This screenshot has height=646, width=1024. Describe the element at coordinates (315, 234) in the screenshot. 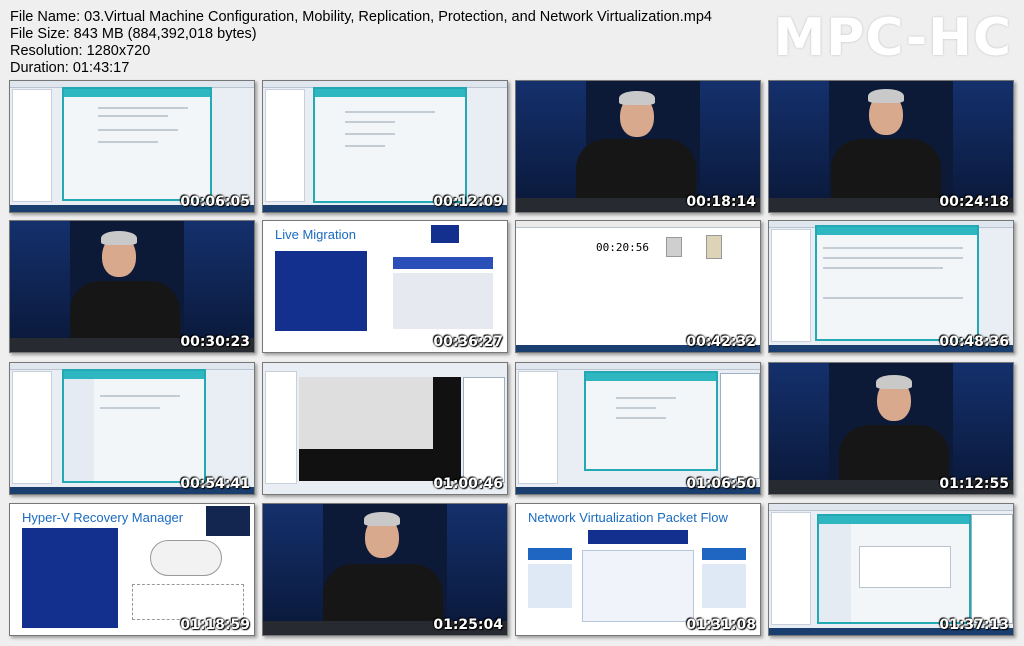

I see `slide-title: Live Migration` at that location.